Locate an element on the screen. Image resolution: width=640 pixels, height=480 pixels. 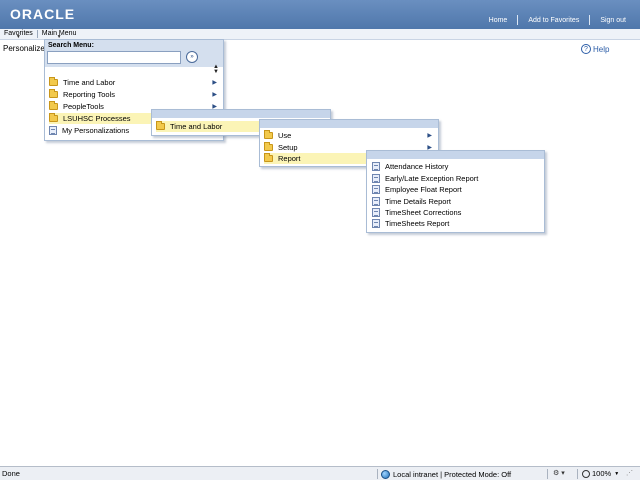
menu-item-label: TimeSheet Corrections is located at coordinates (423, 212).